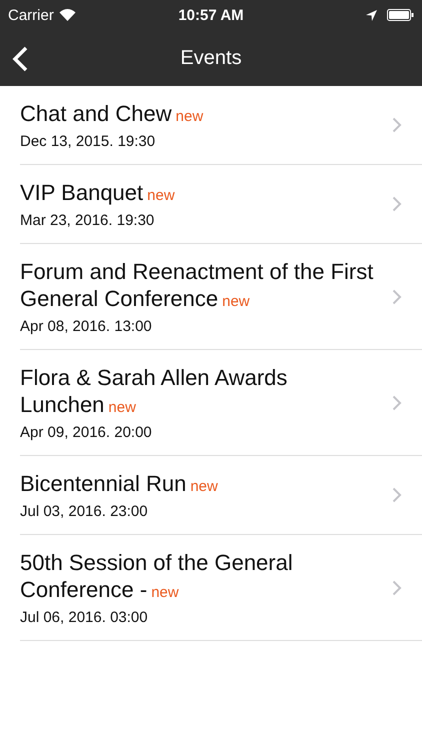 The height and width of the screenshot is (750, 422). What do you see at coordinates (221, 204) in the screenshot?
I see `event-row: VIP Banquet new Mar 23, 2016. 19:30` at bounding box center [221, 204].